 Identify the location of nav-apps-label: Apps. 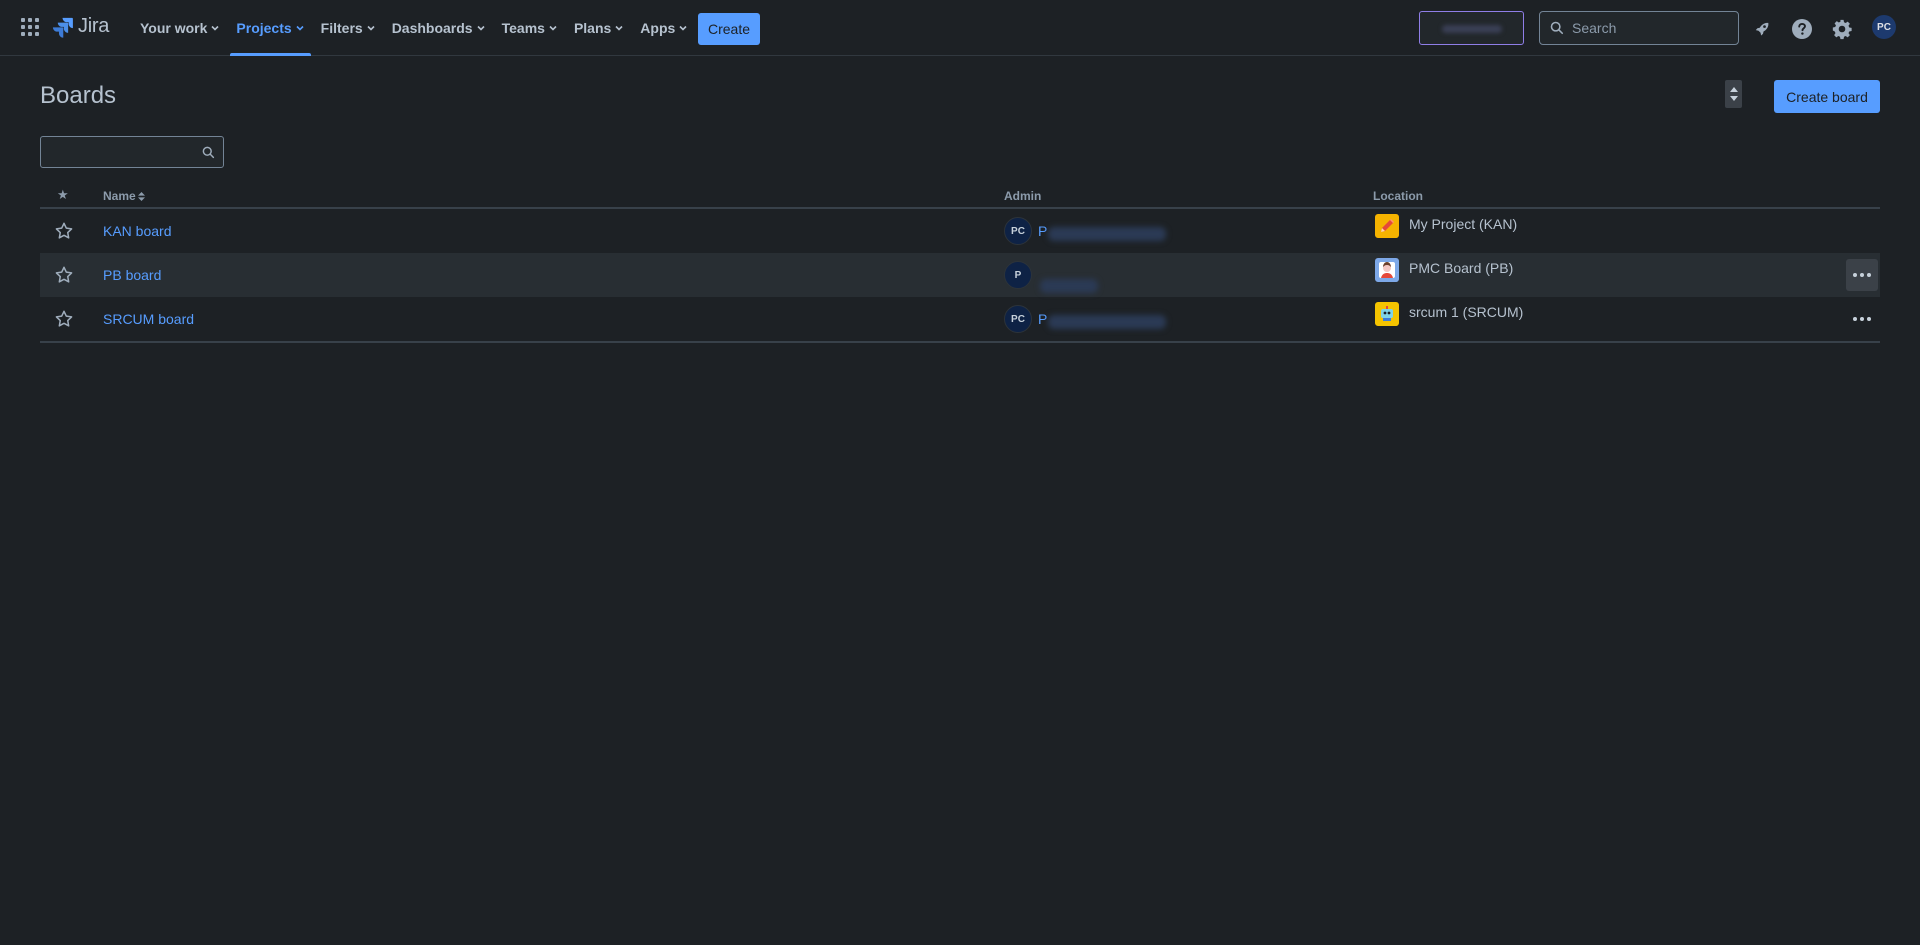
(658, 28).